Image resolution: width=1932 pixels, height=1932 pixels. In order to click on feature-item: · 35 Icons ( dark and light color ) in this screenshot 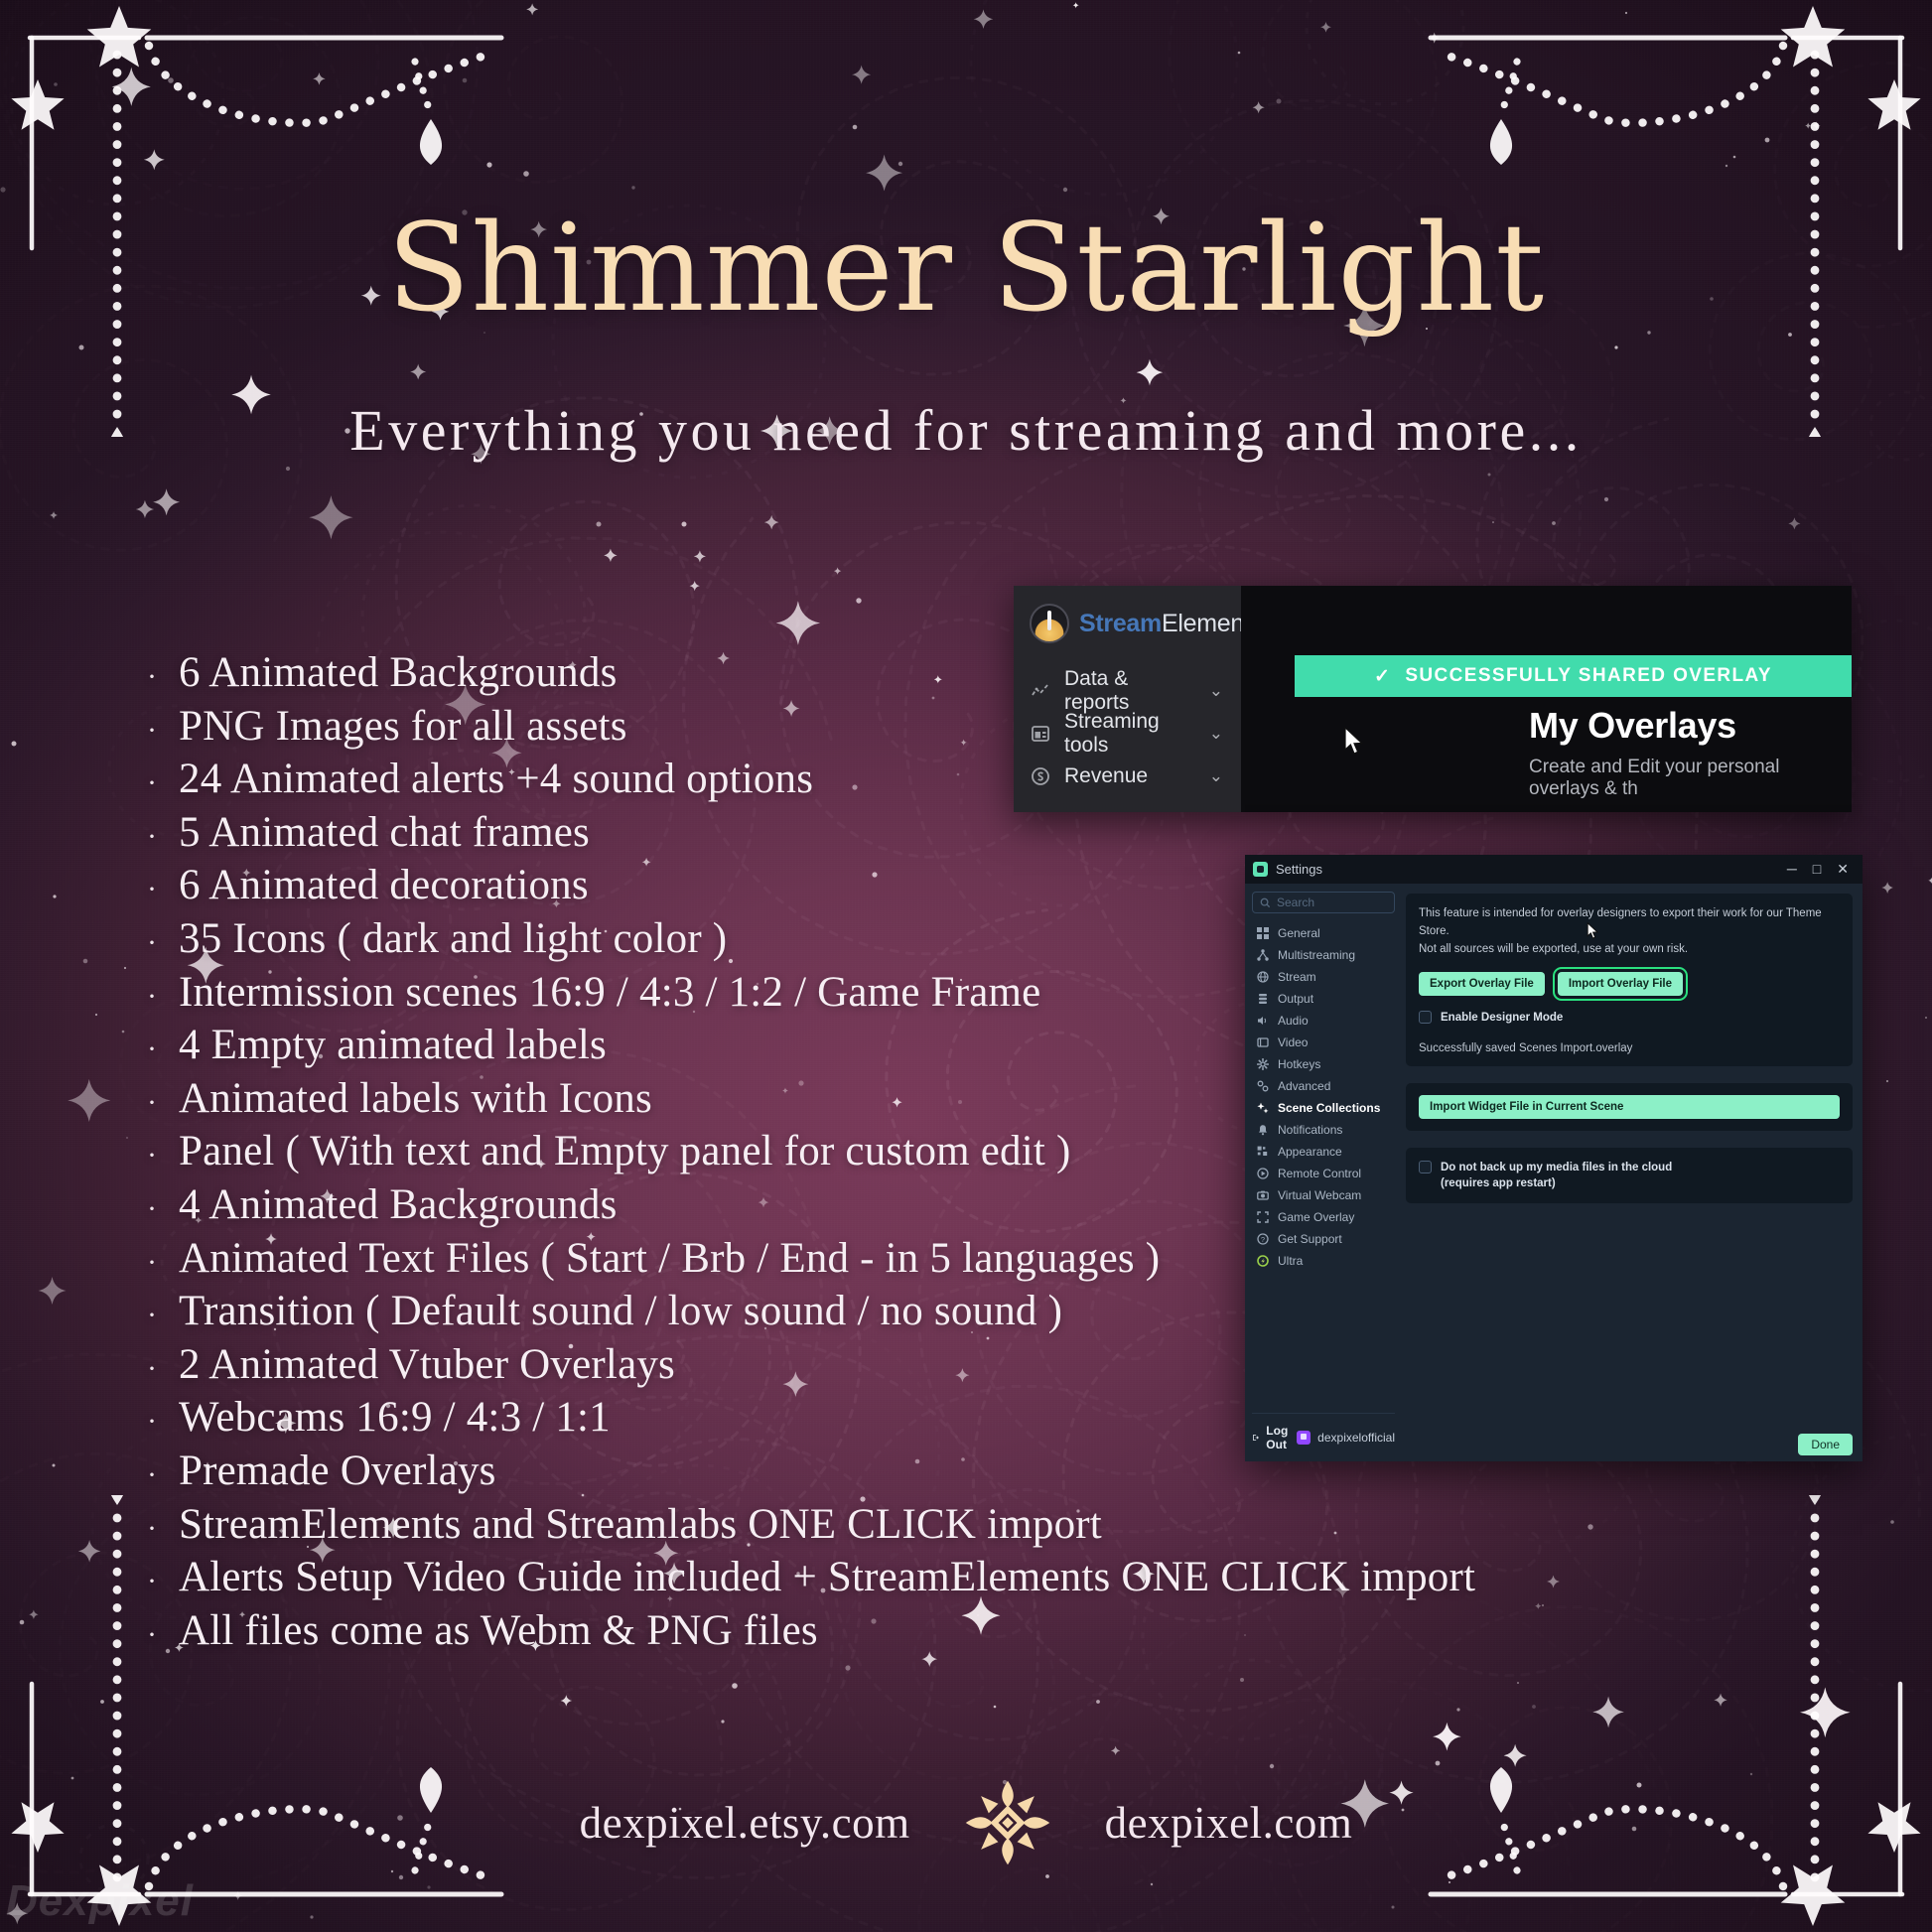, I will do `click(698, 941)`.